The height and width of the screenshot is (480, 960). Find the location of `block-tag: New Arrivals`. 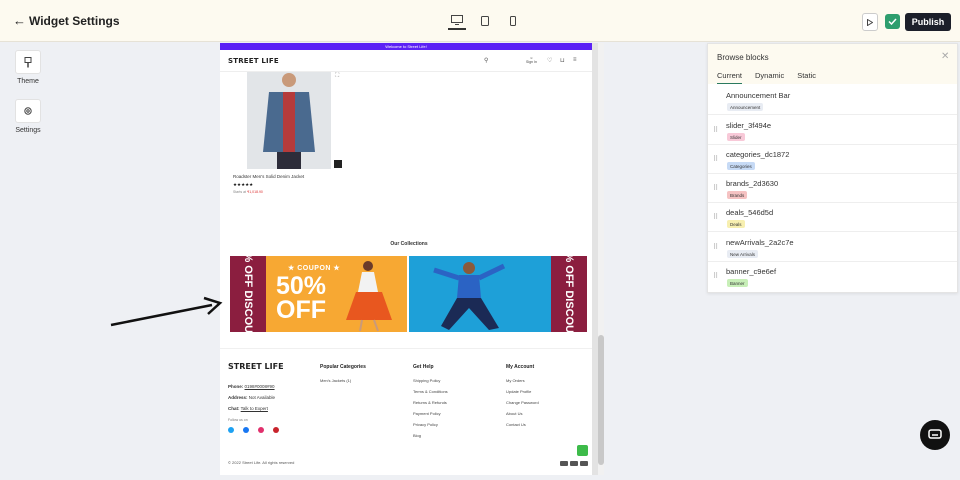

block-tag: New Arrivals is located at coordinates (743, 254).